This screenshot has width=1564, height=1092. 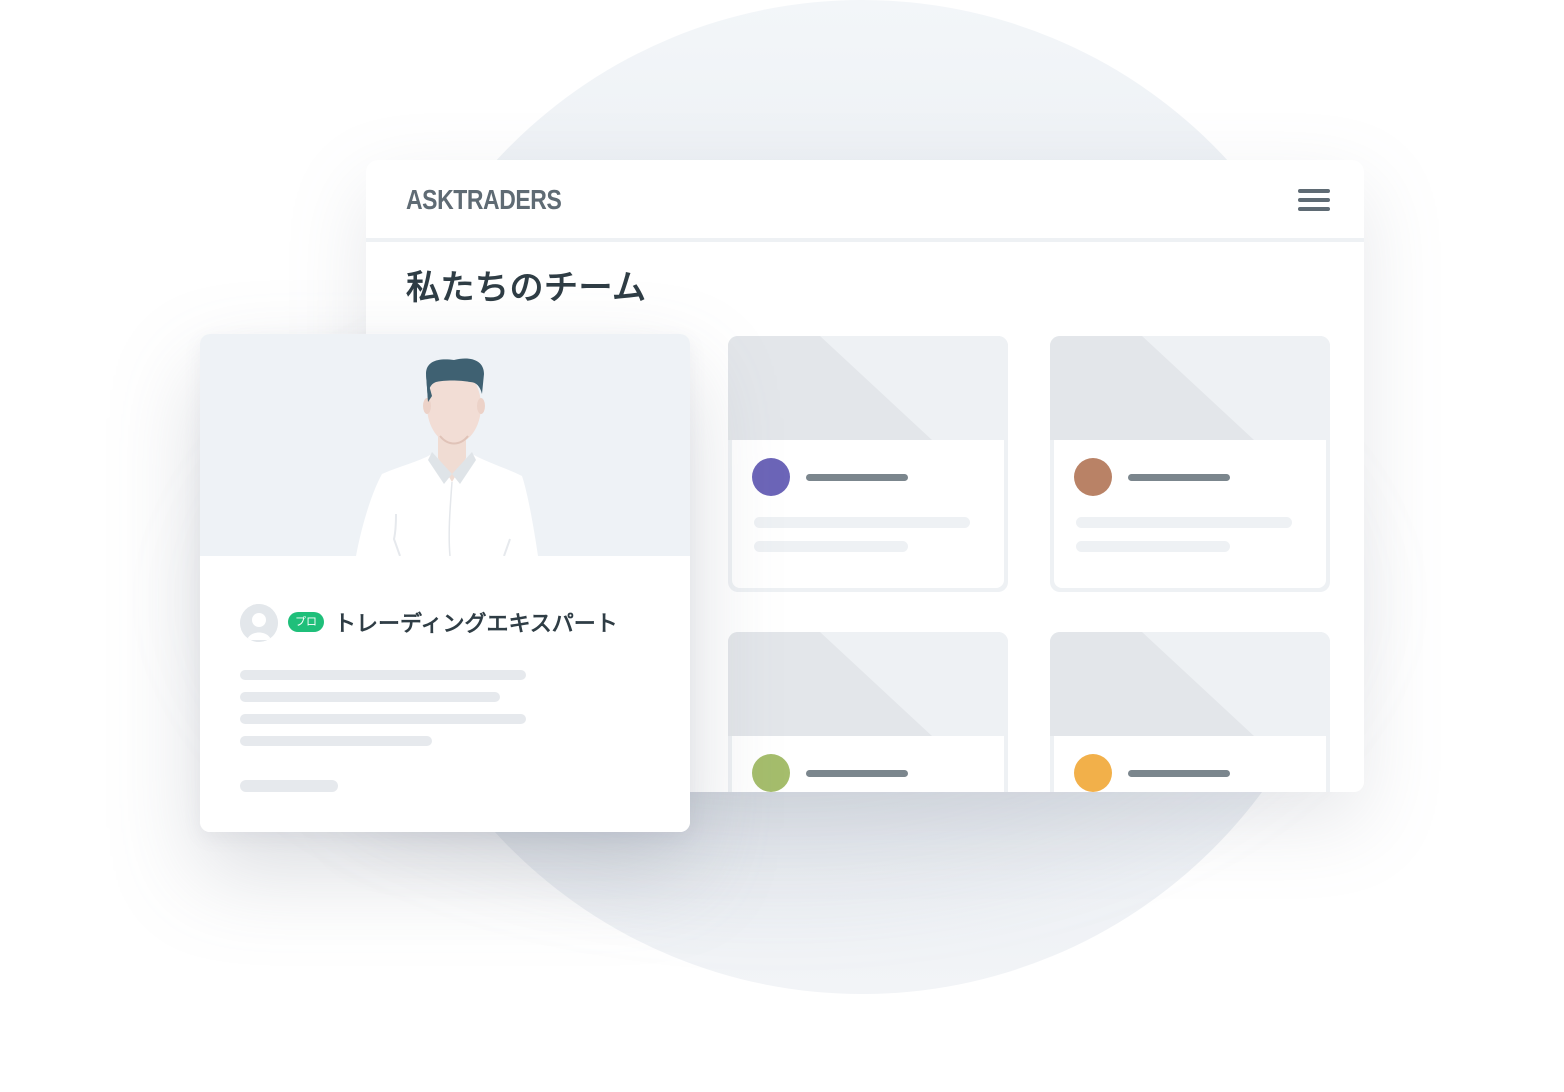 What do you see at coordinates (445, 445) in the screenshot?
I see `person-illustration` at bounding box center [445, 445].